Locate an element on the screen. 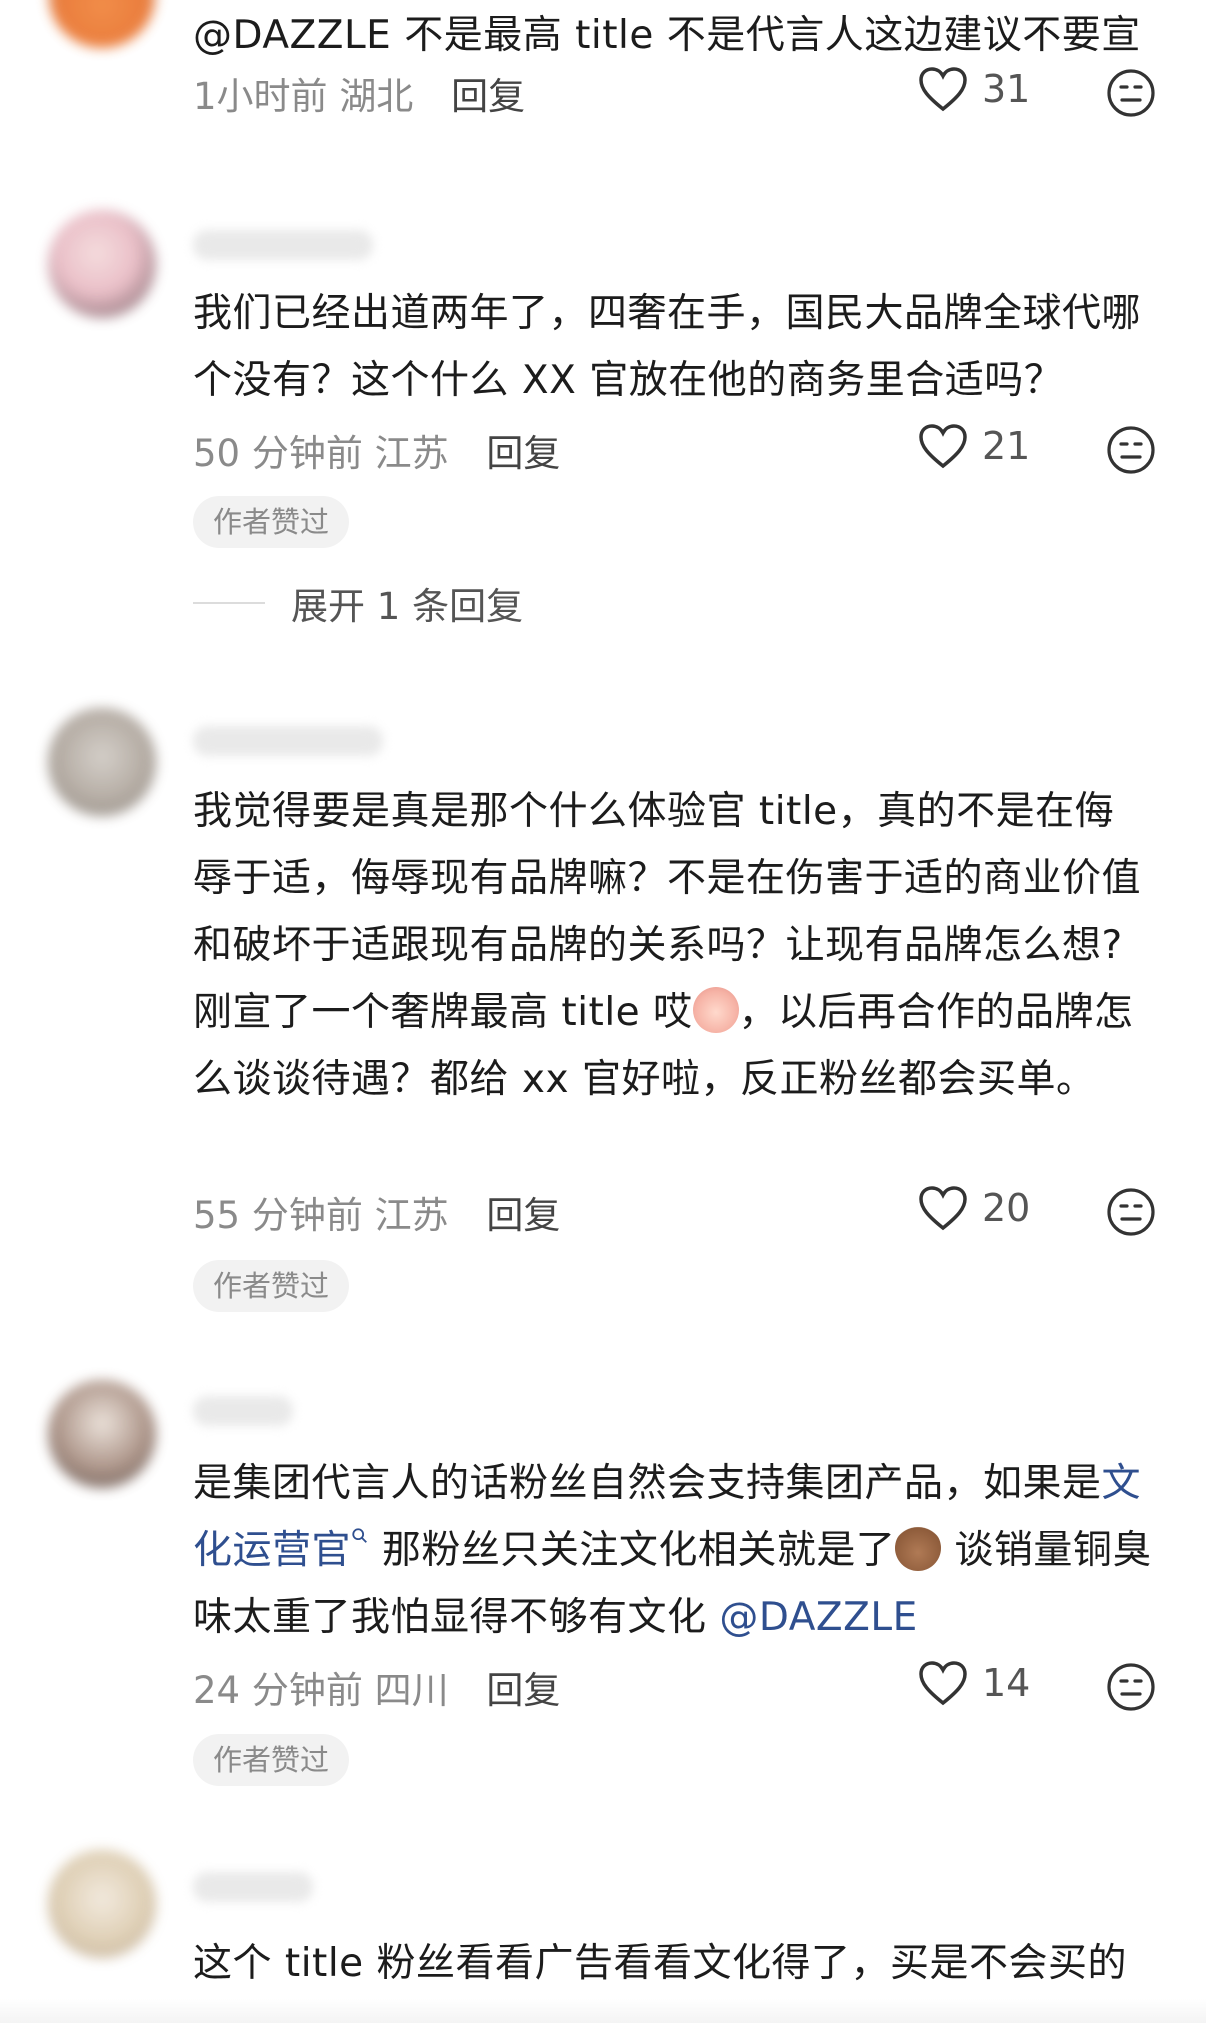  mention-link: @DAZZLE is located at coordinates (818, 1617).